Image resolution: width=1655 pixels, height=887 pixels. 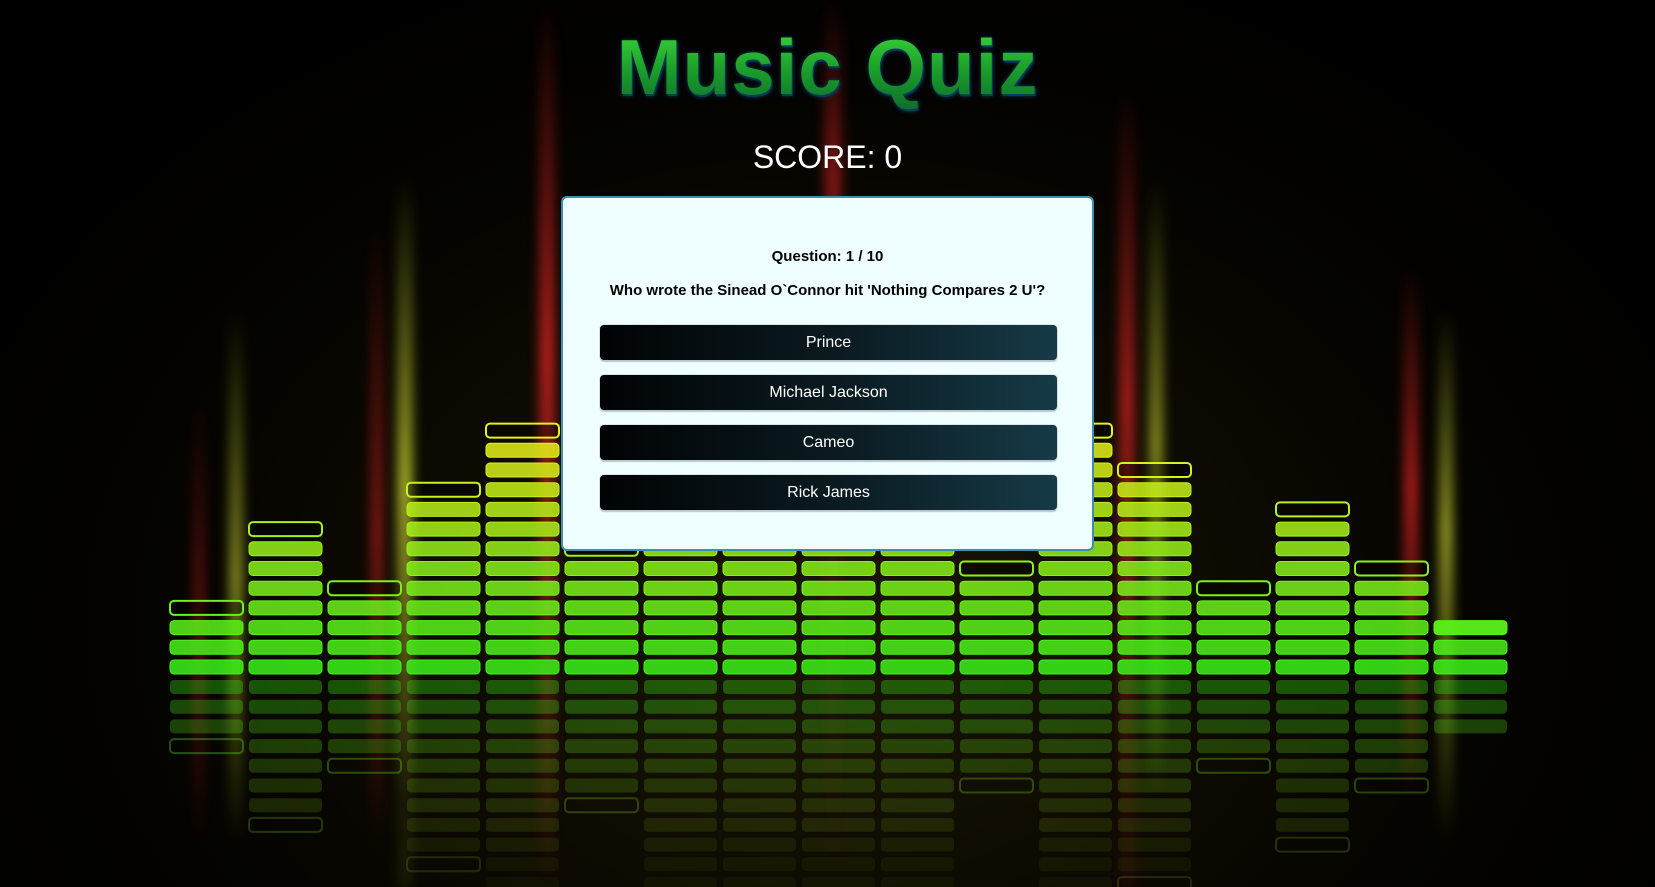 What do you see at coordinates (828, 442) in the screenshot?
I see `answer-button-cameo: Cameo` at bounding box center [828, 442].